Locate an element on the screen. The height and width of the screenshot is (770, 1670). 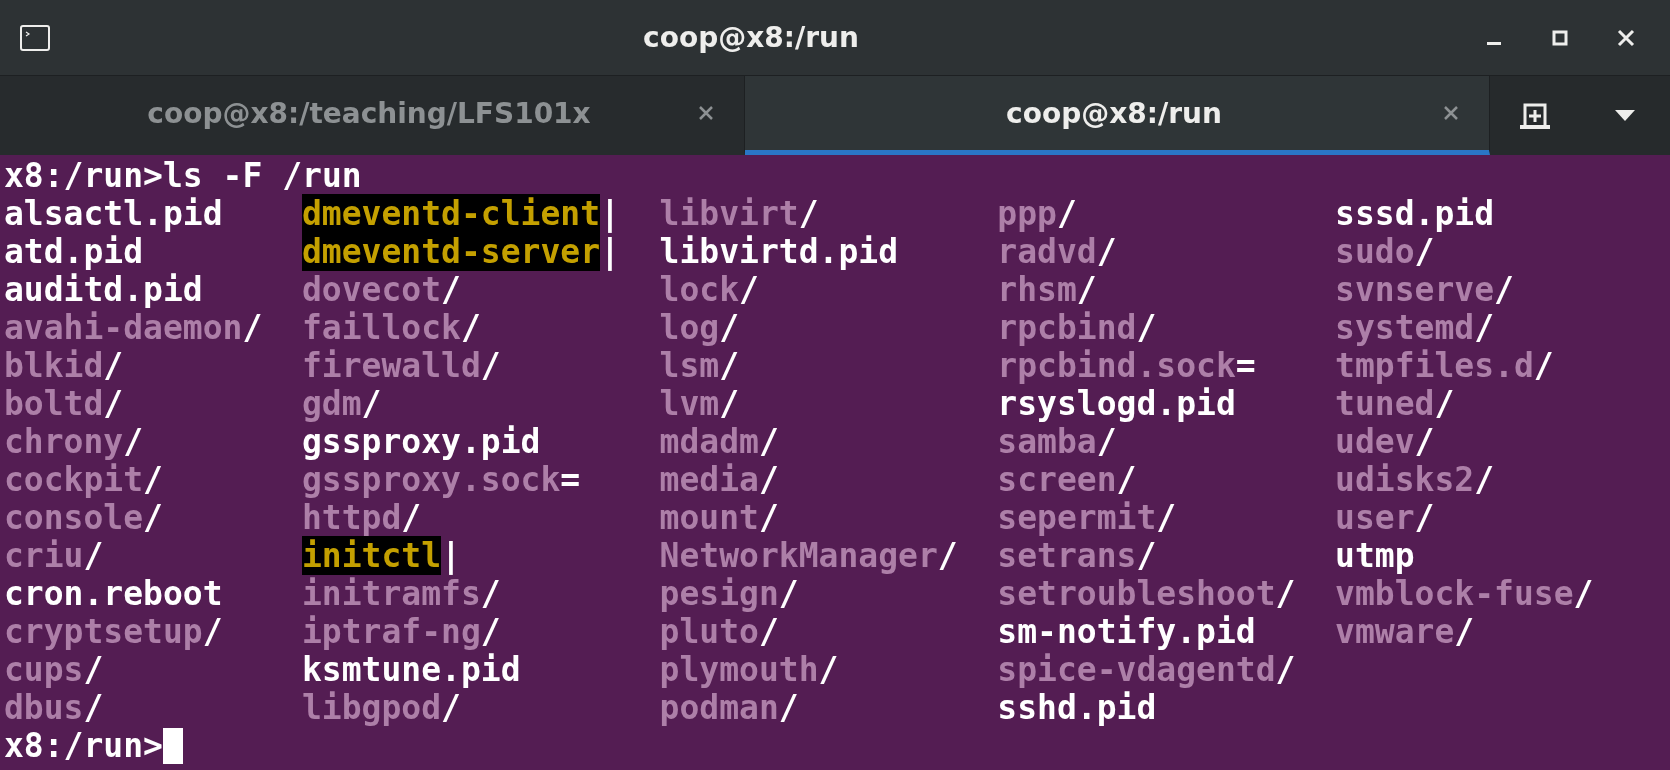
file-entry: sssd.pid is located at coordinates (1415, 214).